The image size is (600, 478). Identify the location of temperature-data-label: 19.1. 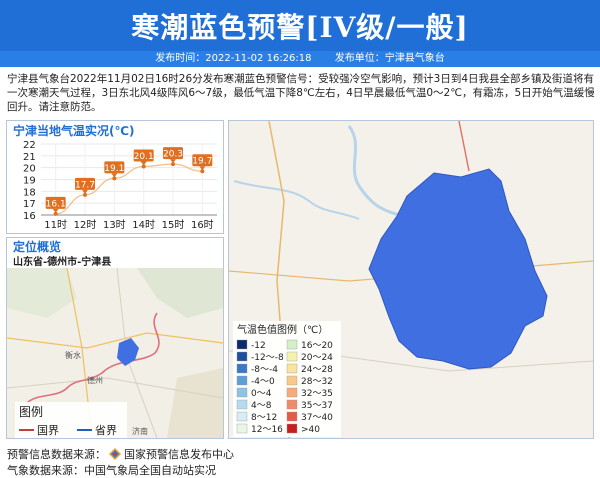
(114, 169).